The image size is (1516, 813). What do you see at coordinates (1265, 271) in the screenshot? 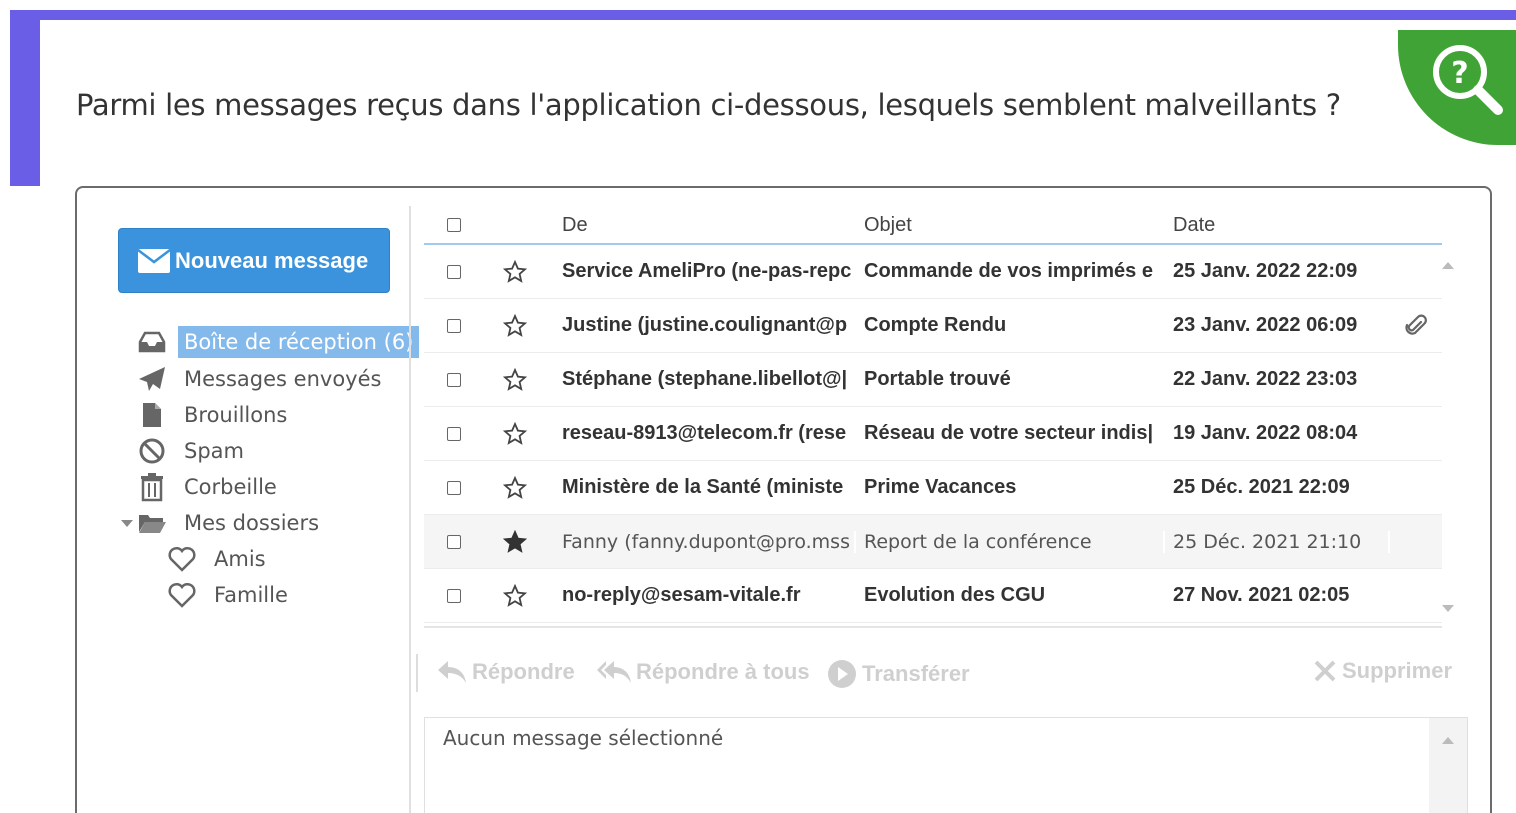
I see `message-date: 25 Janv. 2022 22:09` at bounding box center [1265, 271].